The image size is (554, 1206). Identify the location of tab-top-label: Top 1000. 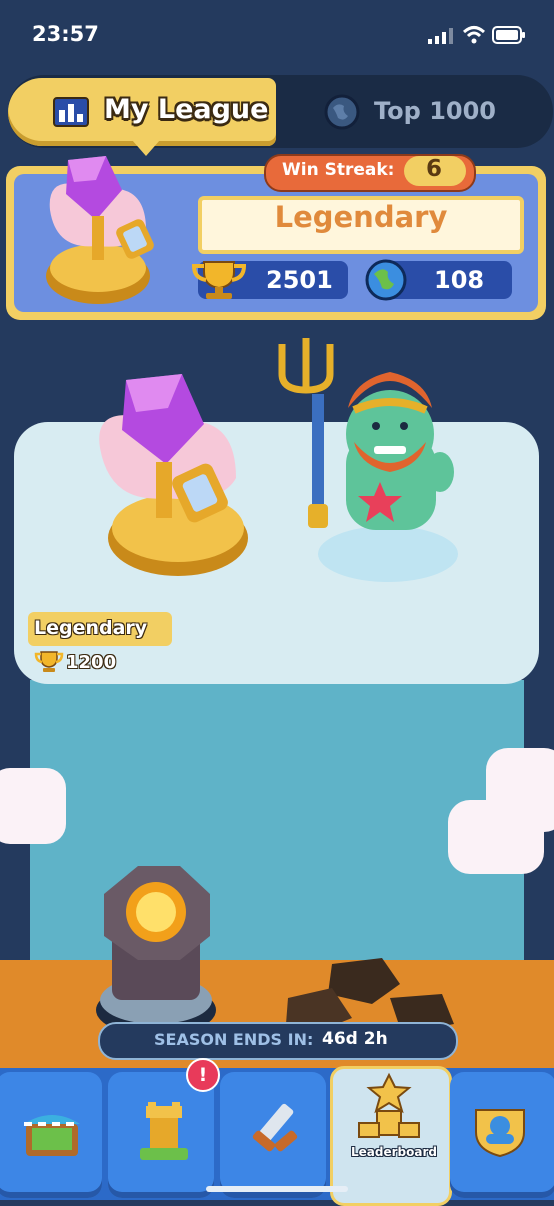
(435, 111).